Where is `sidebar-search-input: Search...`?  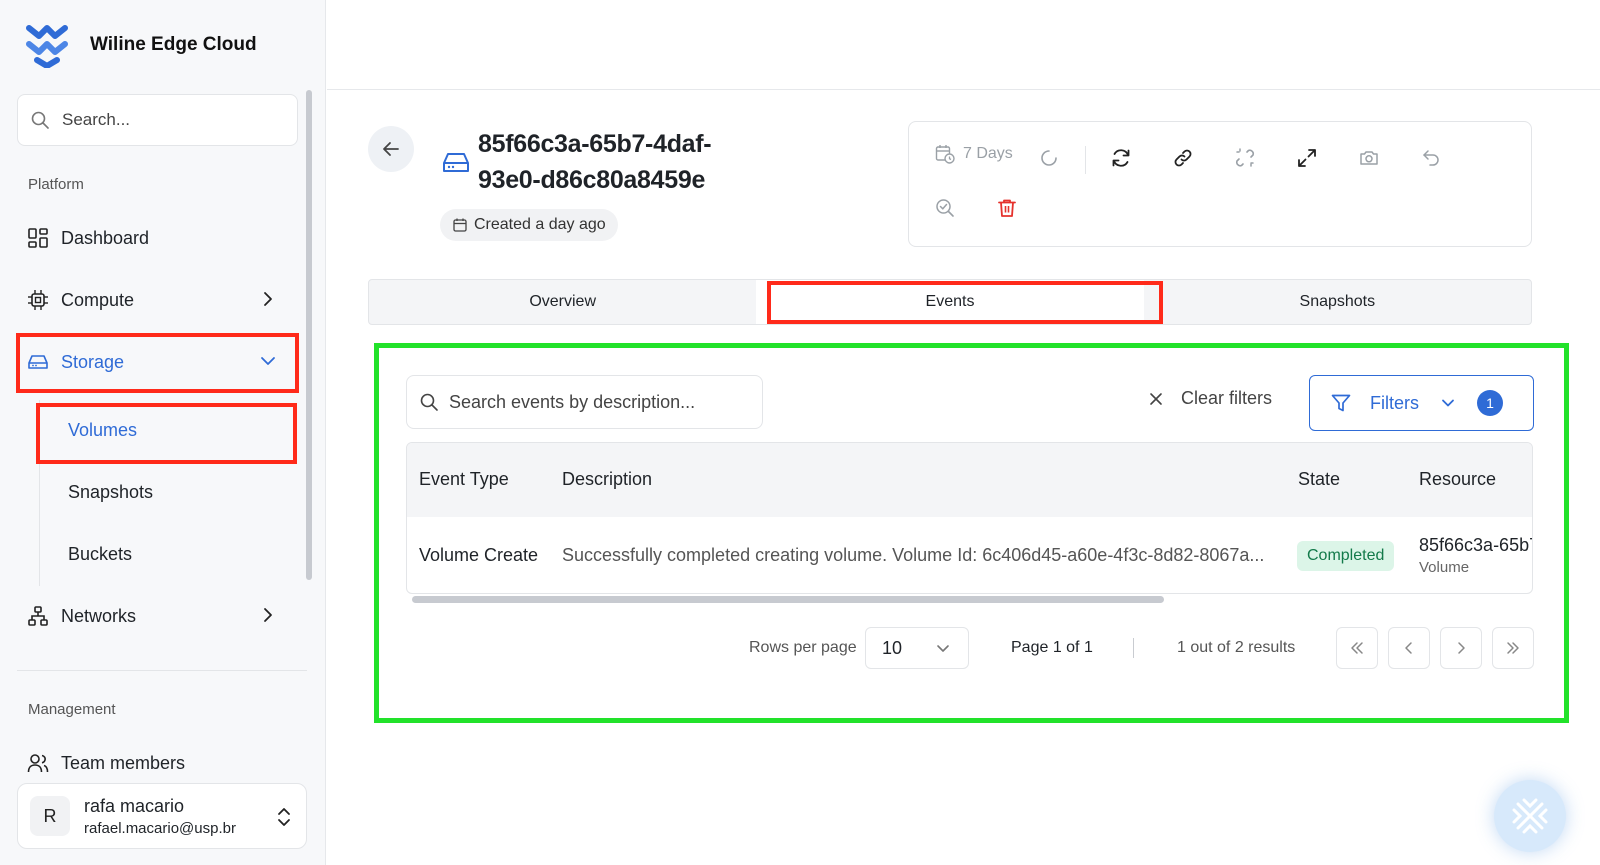 sidebar-search-input: Search... is located at coordinates (157, 120).